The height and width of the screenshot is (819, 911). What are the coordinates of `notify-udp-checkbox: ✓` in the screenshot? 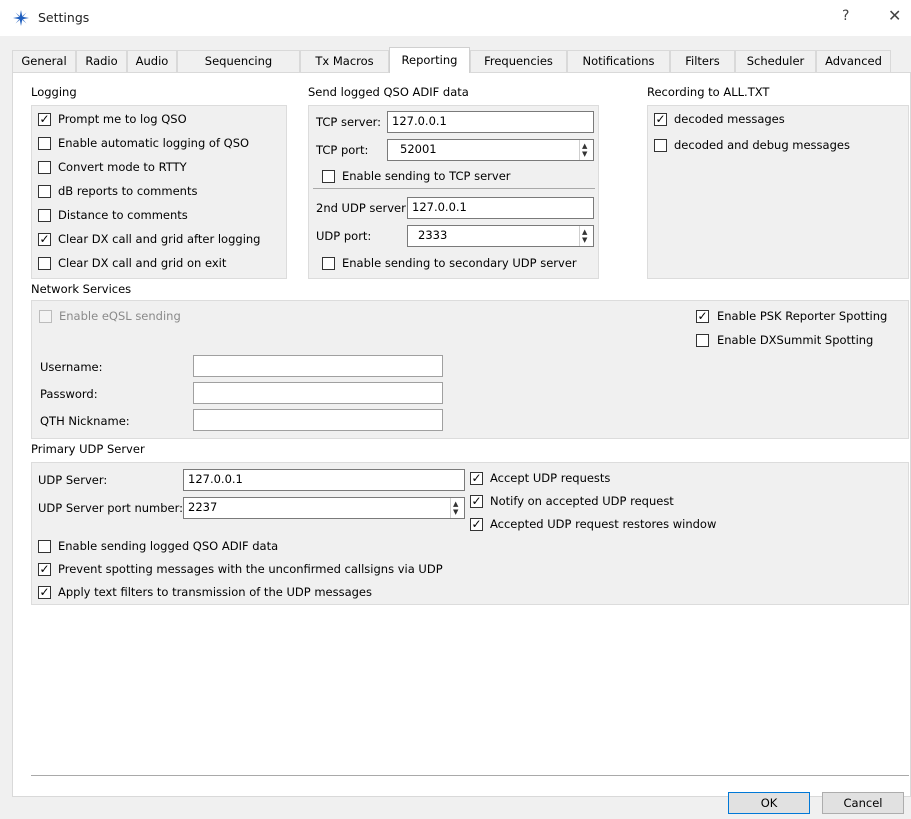 It's located at (476, 501).